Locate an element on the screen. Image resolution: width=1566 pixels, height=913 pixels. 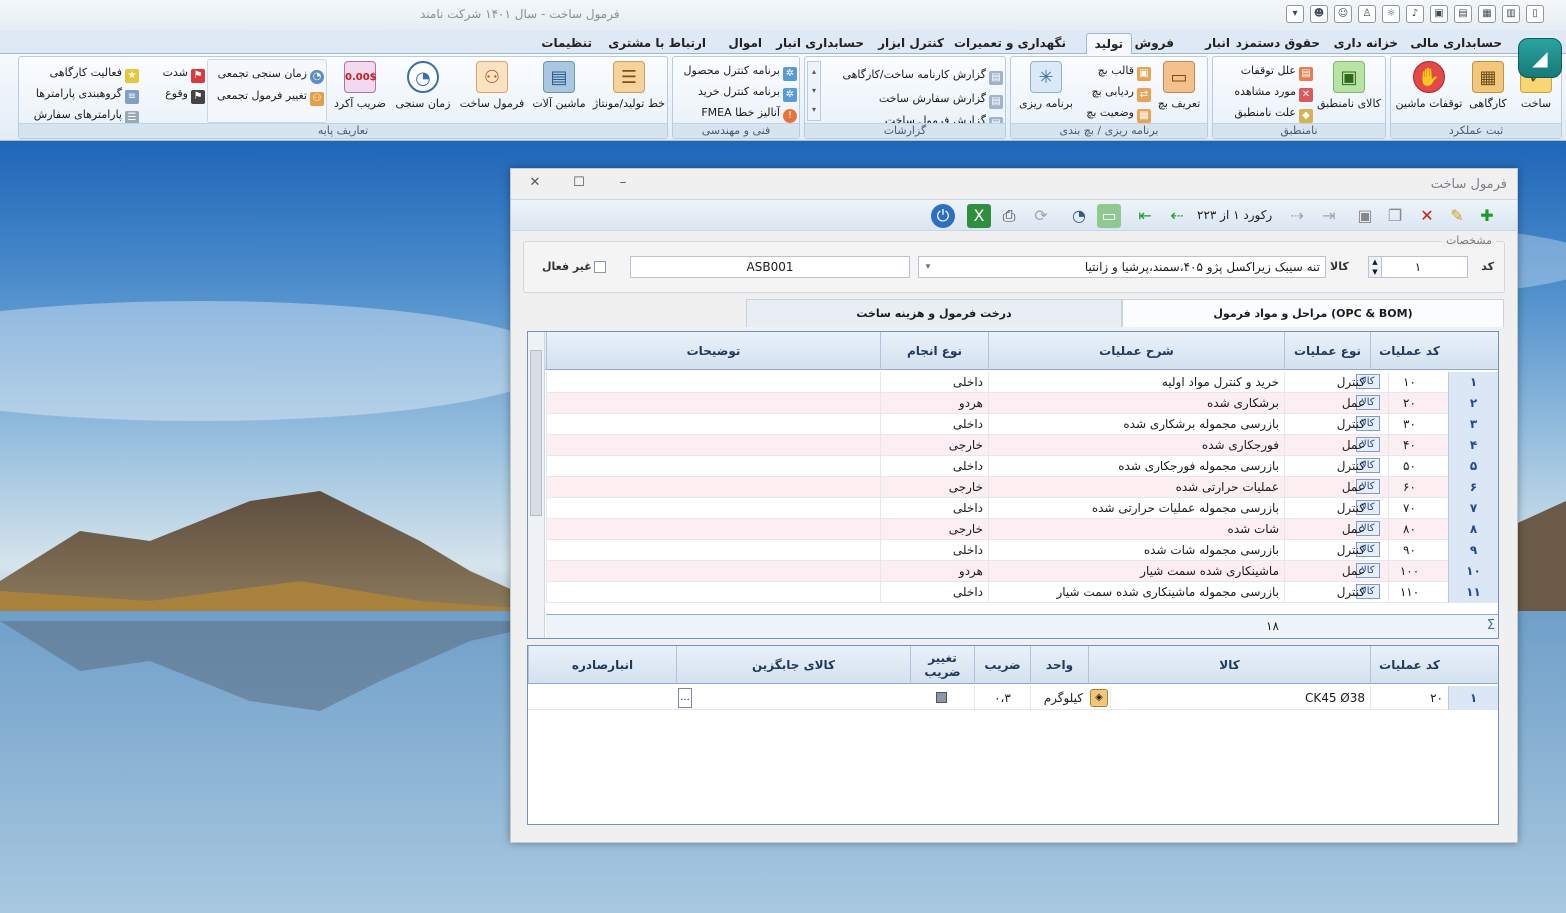
table-row: ۲ ۲۰ کالا عمل برشکاری شده هردو is located at coordinates (1022, 403).